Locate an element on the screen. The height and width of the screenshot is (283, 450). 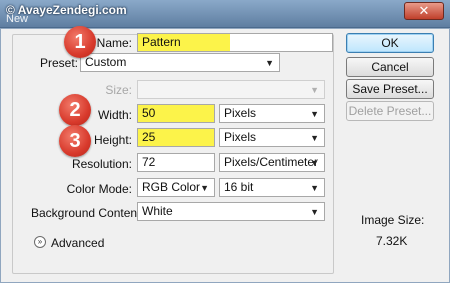
resolution-label: Resolution: is located at coordinates (101, 164).